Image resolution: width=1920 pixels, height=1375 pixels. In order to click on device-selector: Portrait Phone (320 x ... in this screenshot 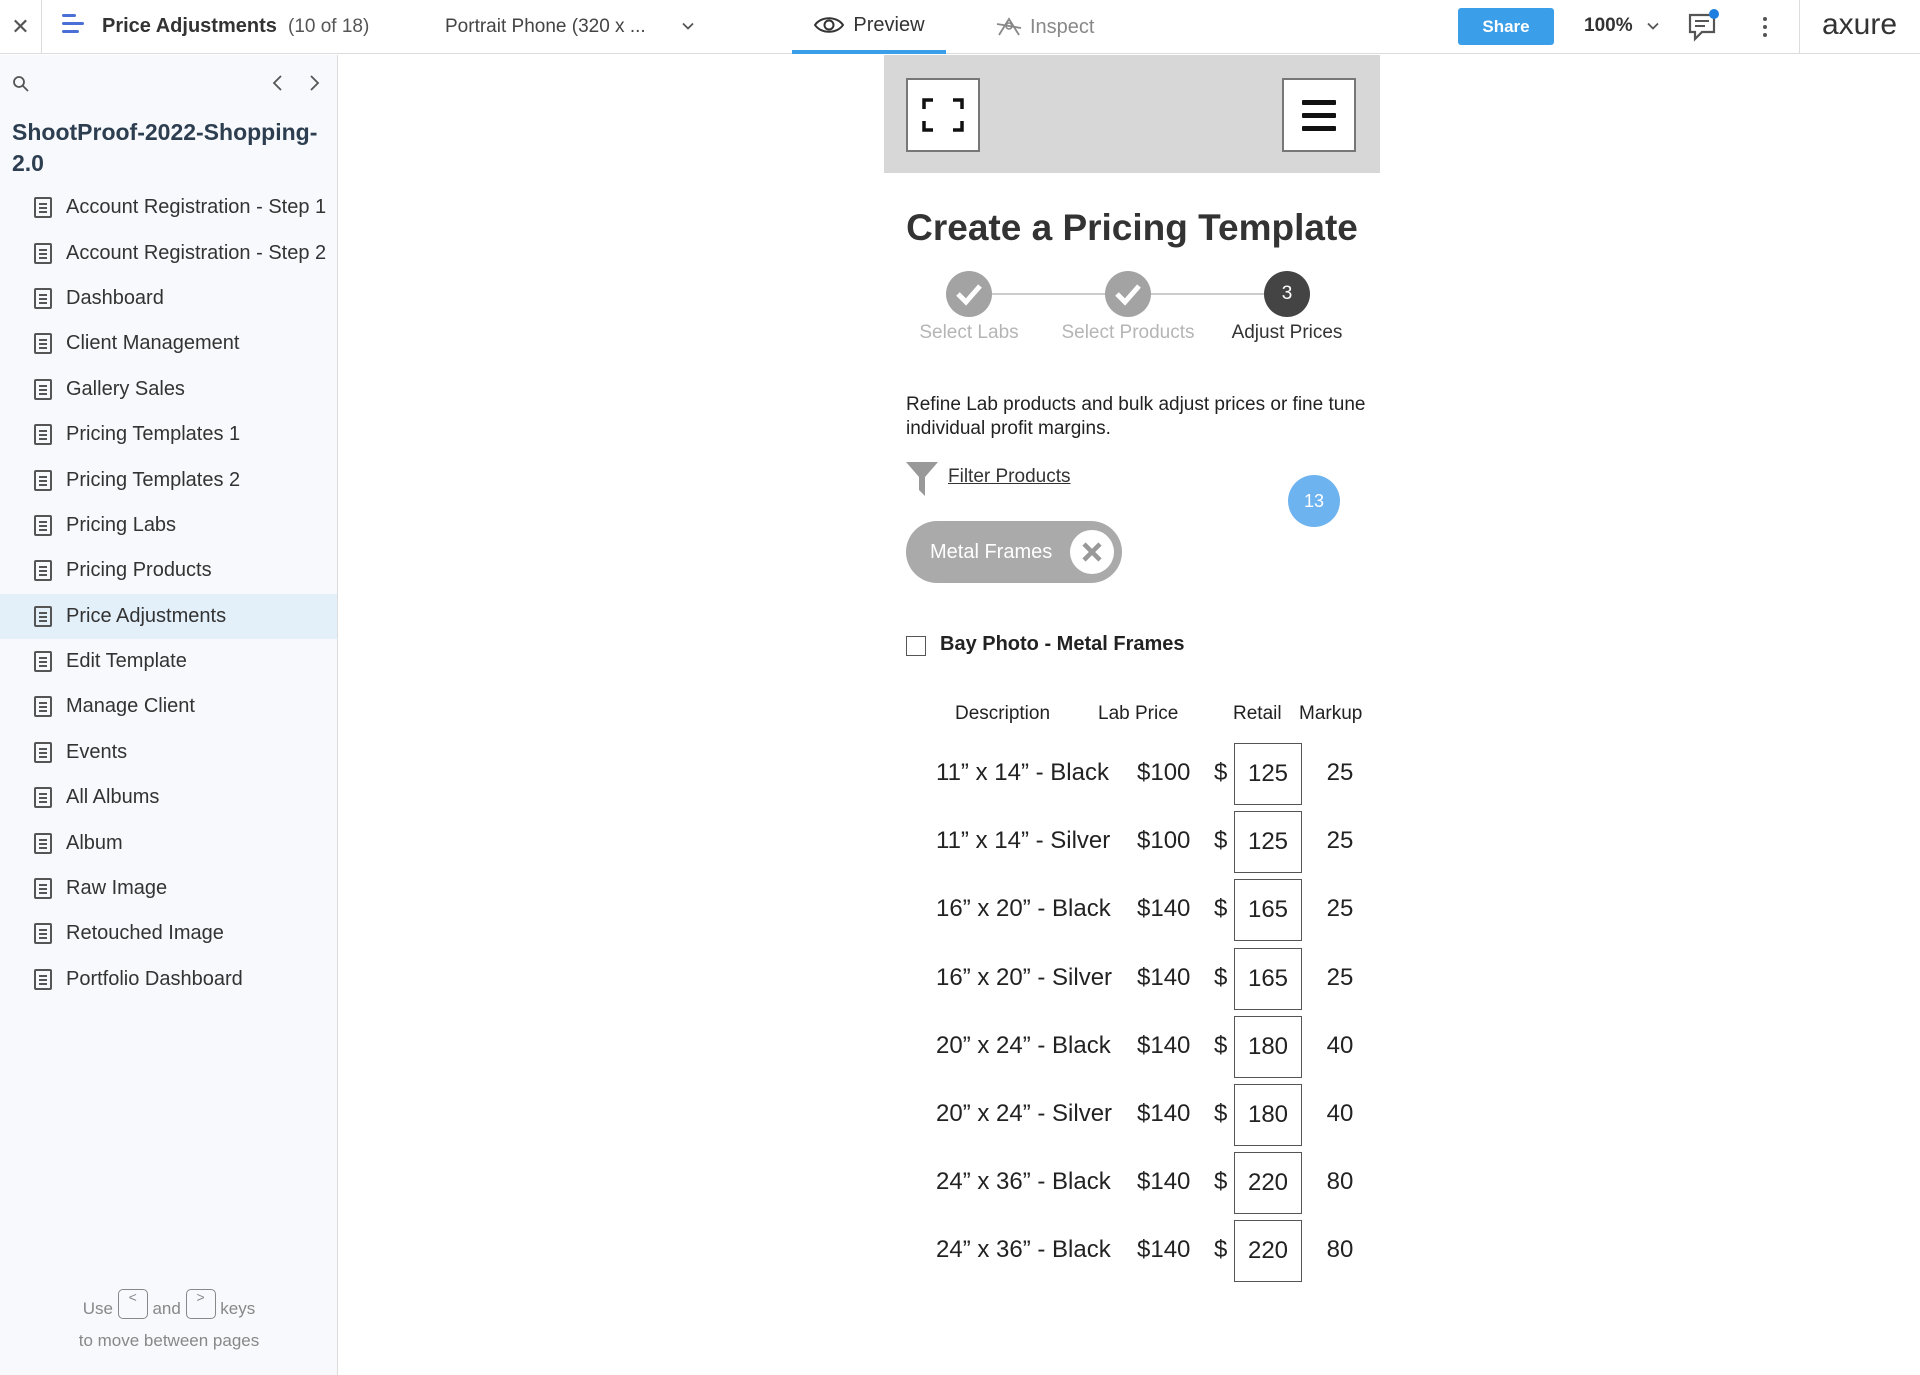, I will do `click(545, 27)`.